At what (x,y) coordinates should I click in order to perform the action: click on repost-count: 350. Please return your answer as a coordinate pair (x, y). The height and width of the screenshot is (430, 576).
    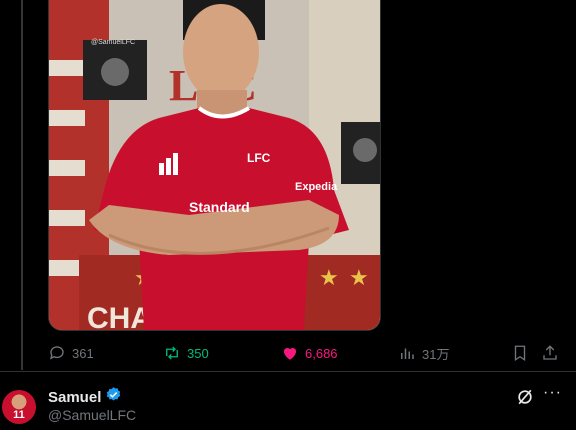
    Looking at the image, I should click on (198, 353).